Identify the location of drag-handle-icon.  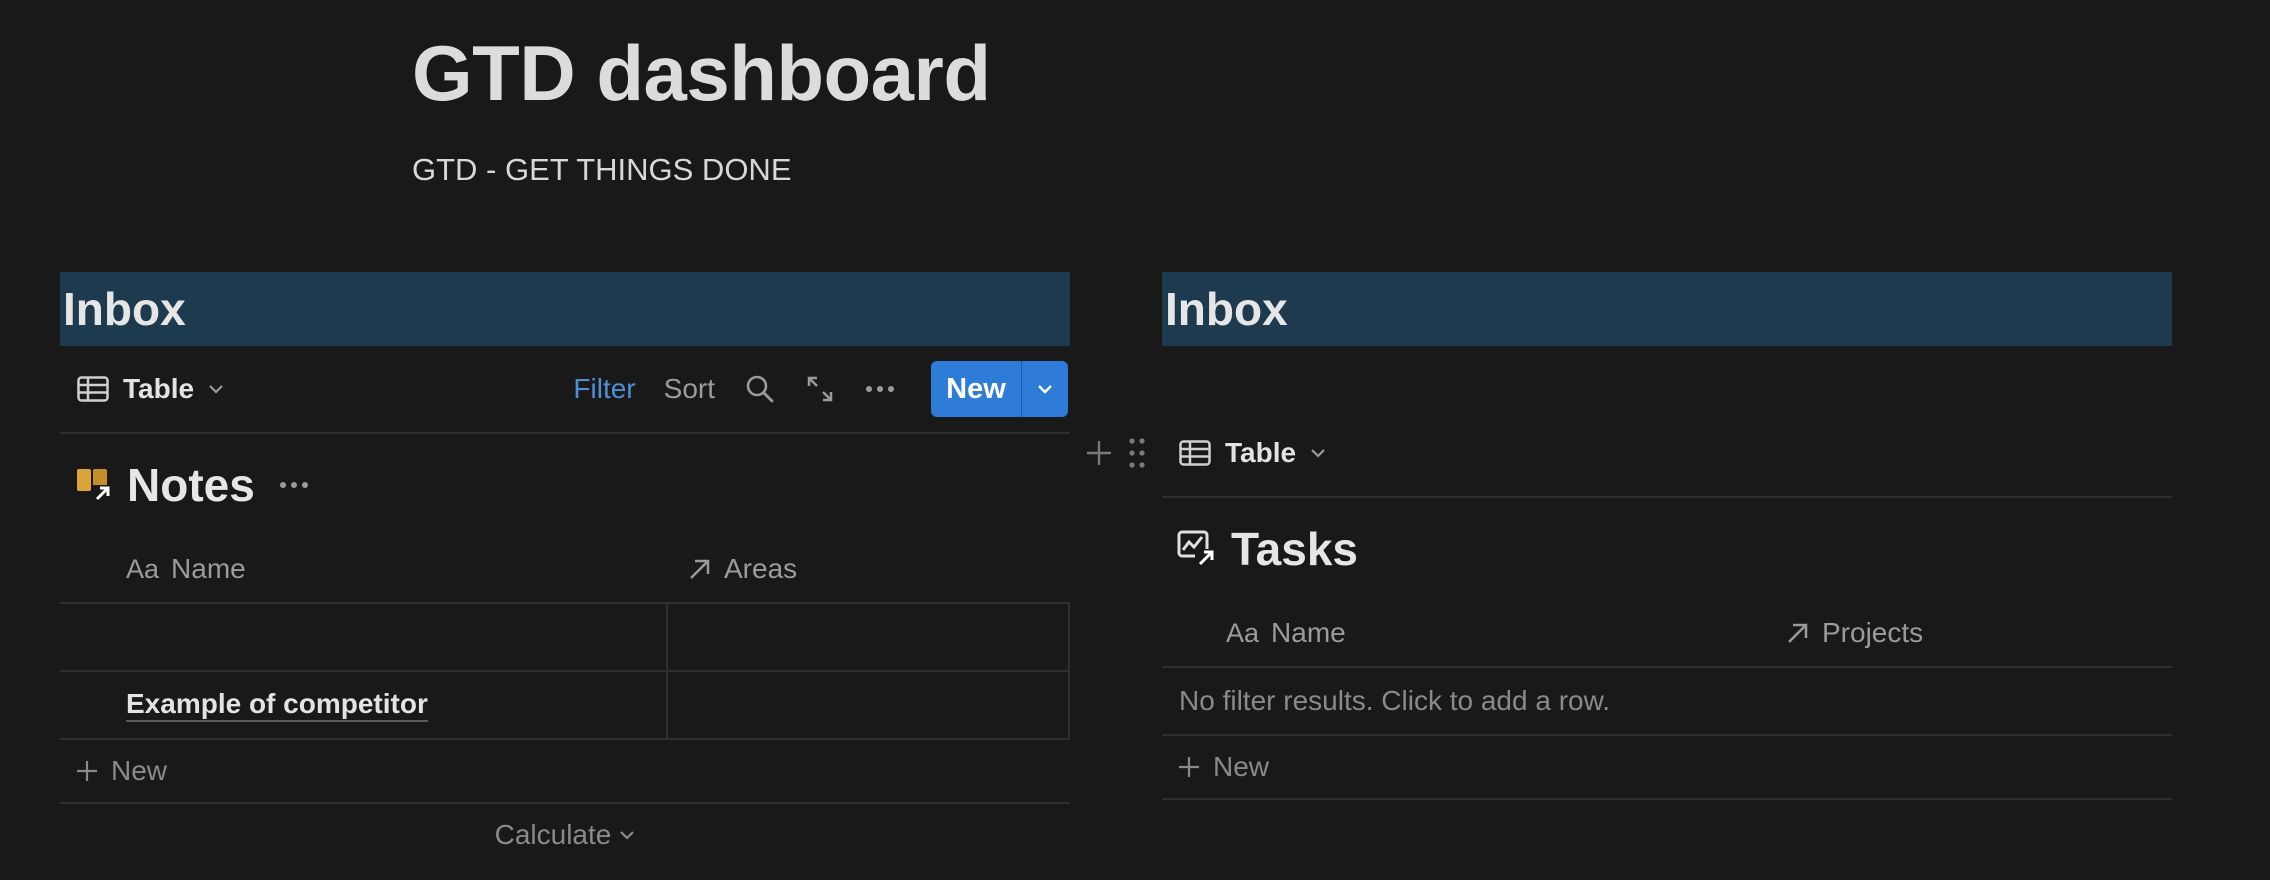
(1137, 453).